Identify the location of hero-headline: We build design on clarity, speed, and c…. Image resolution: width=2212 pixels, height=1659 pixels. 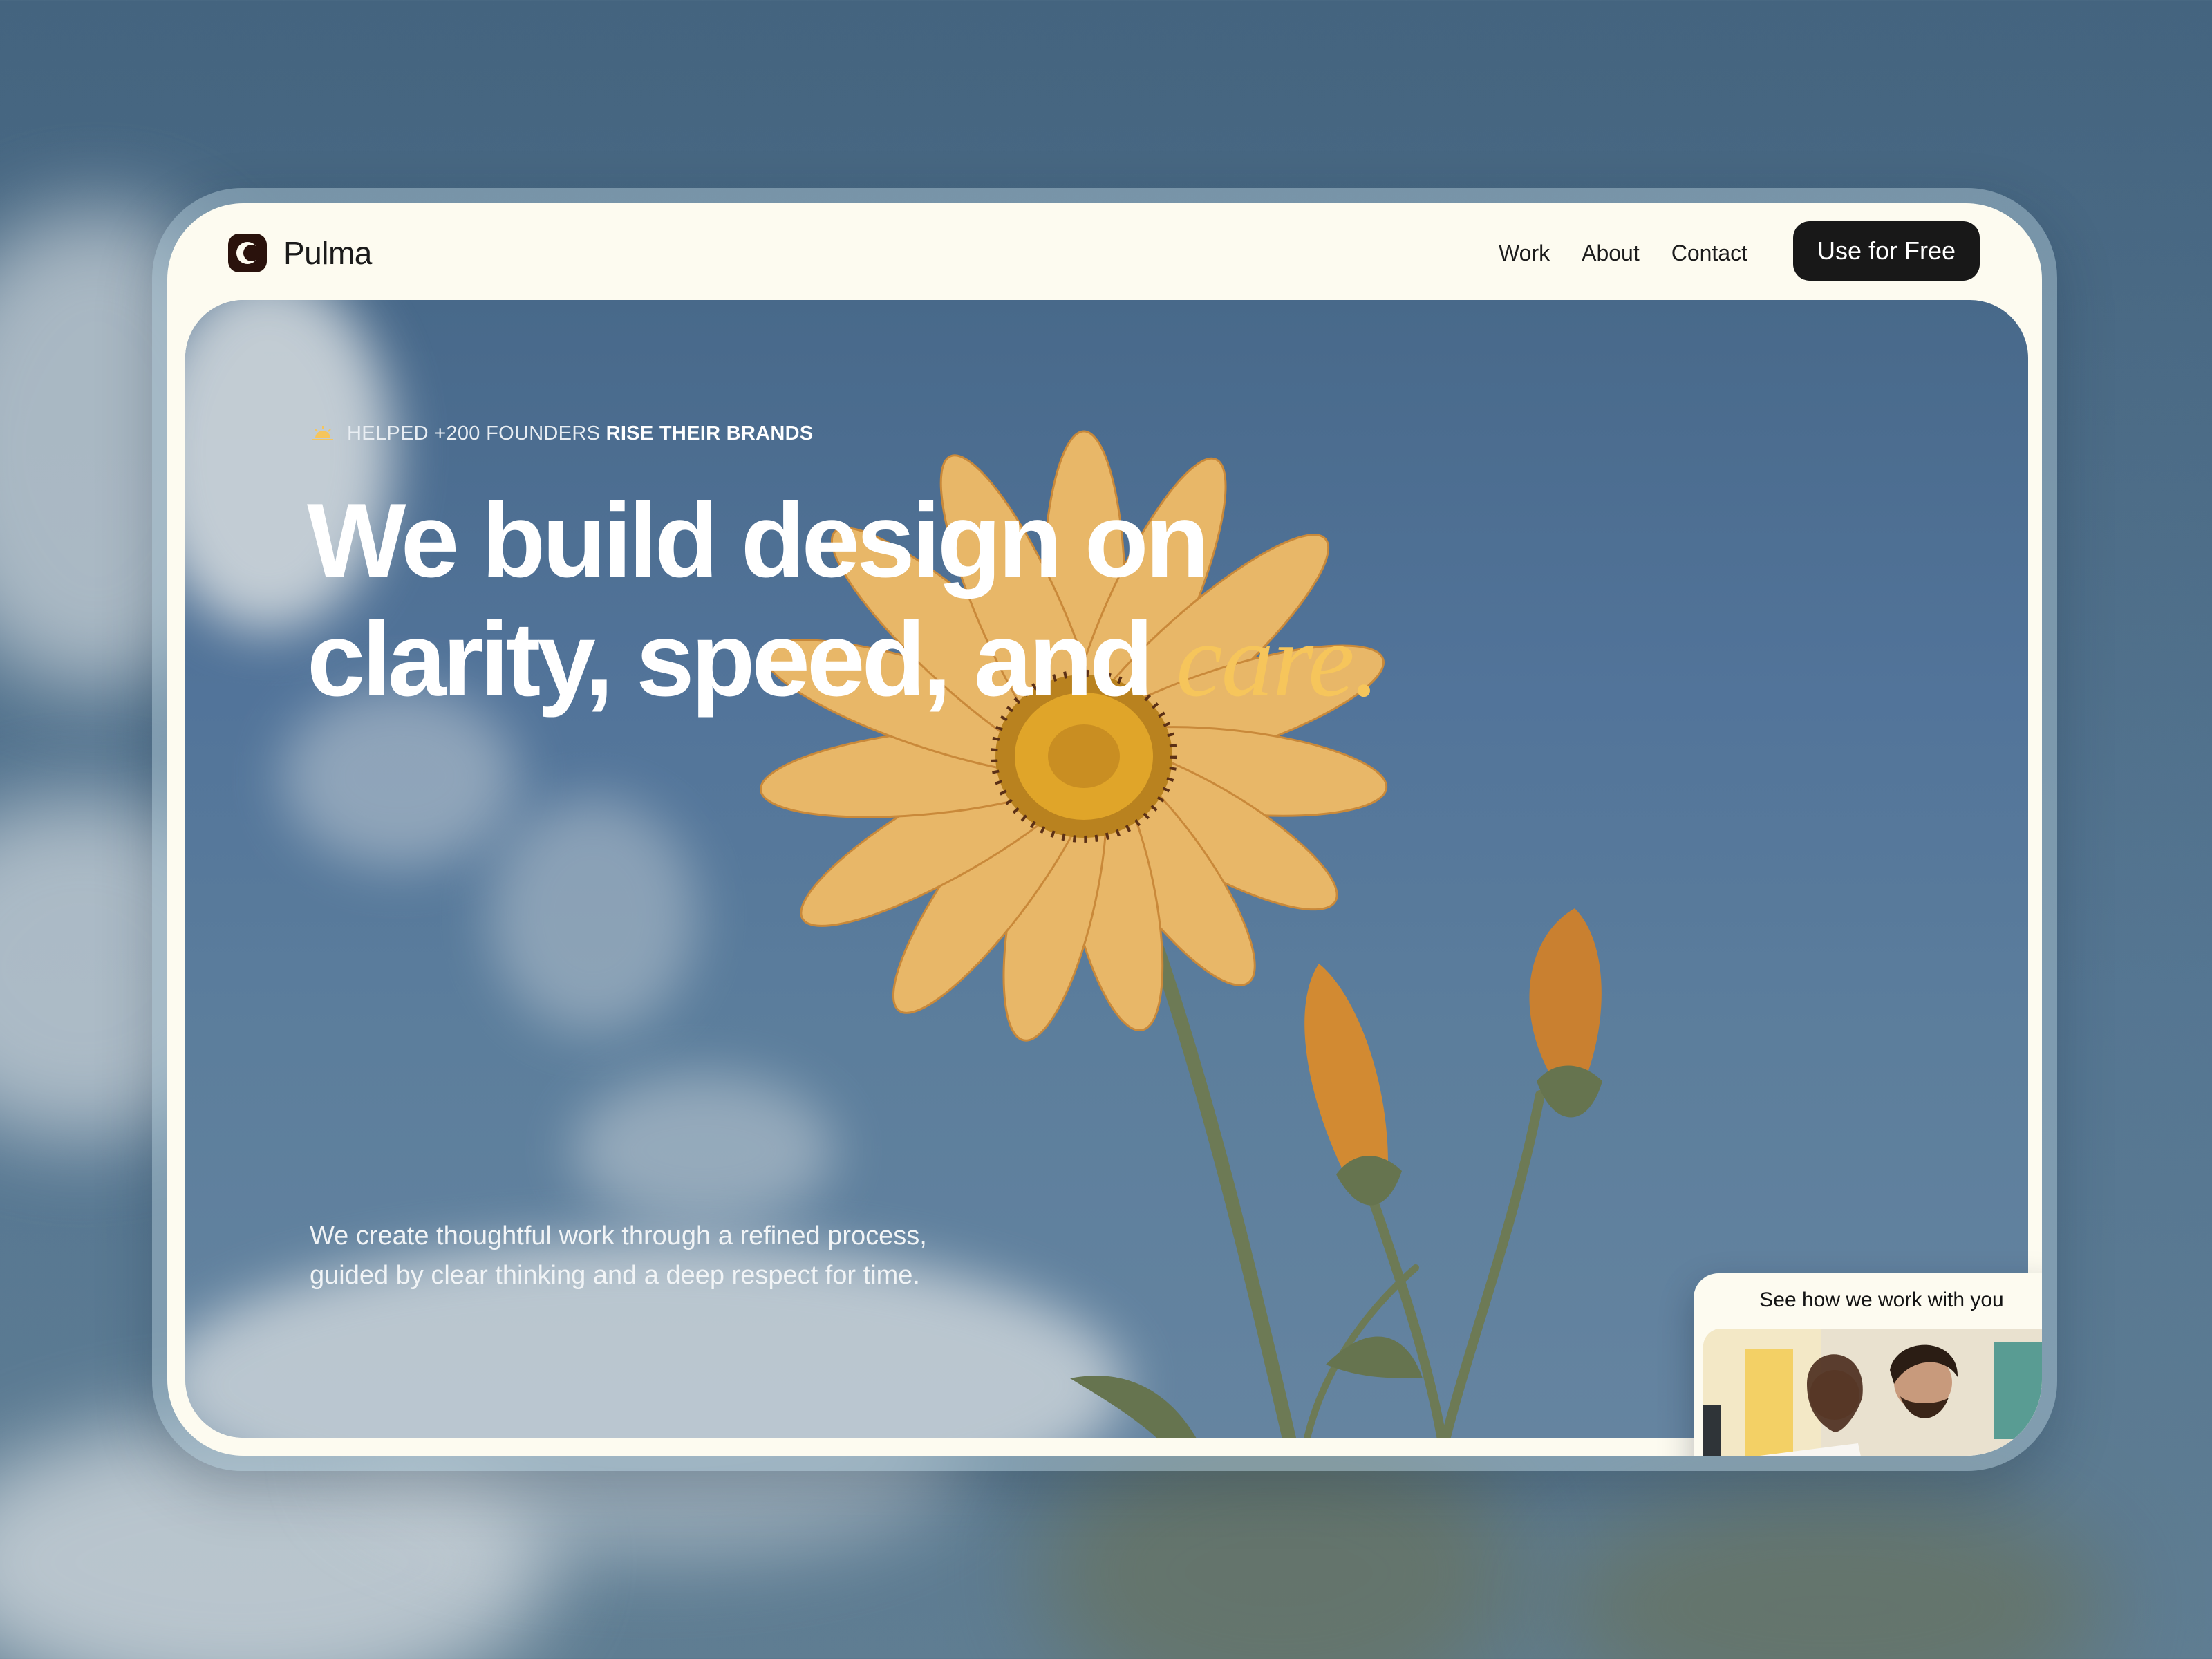
(929, 600).